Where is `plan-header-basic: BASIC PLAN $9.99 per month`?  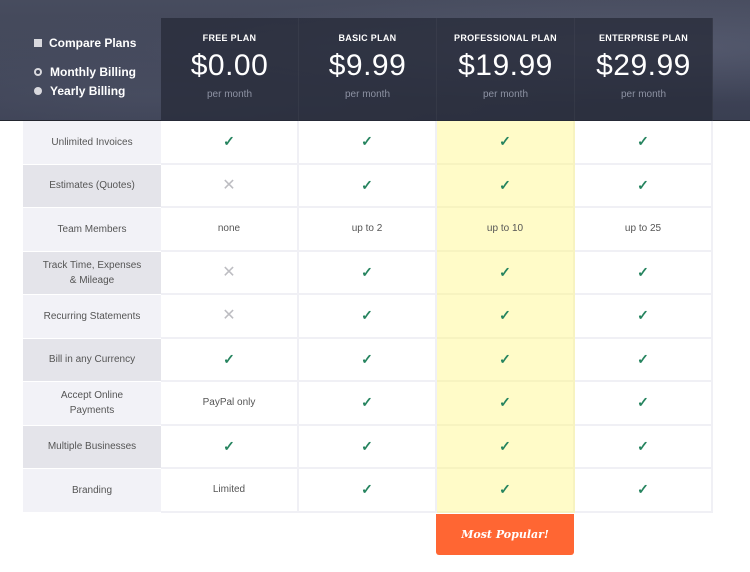 plan-header-basic: BASIC PLAN $9.99 per month is located at coordinates (368, 69).